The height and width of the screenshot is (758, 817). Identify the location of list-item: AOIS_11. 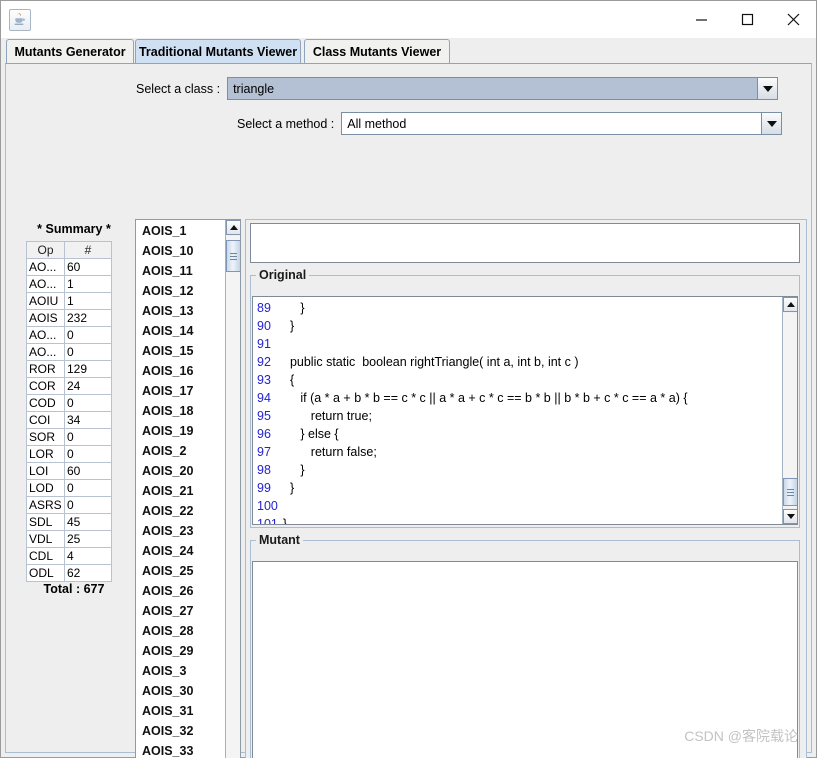
(181, 271).